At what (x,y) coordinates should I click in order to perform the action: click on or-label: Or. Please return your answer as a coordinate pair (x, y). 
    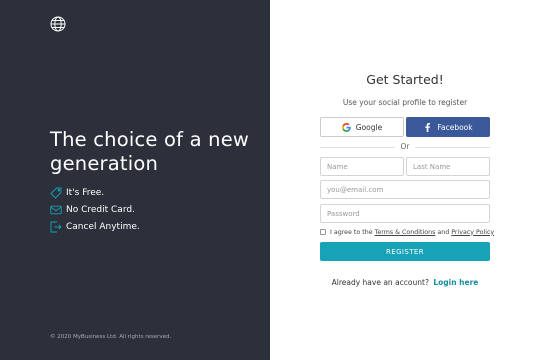
    Looking at the image, I should click on (405, 146).